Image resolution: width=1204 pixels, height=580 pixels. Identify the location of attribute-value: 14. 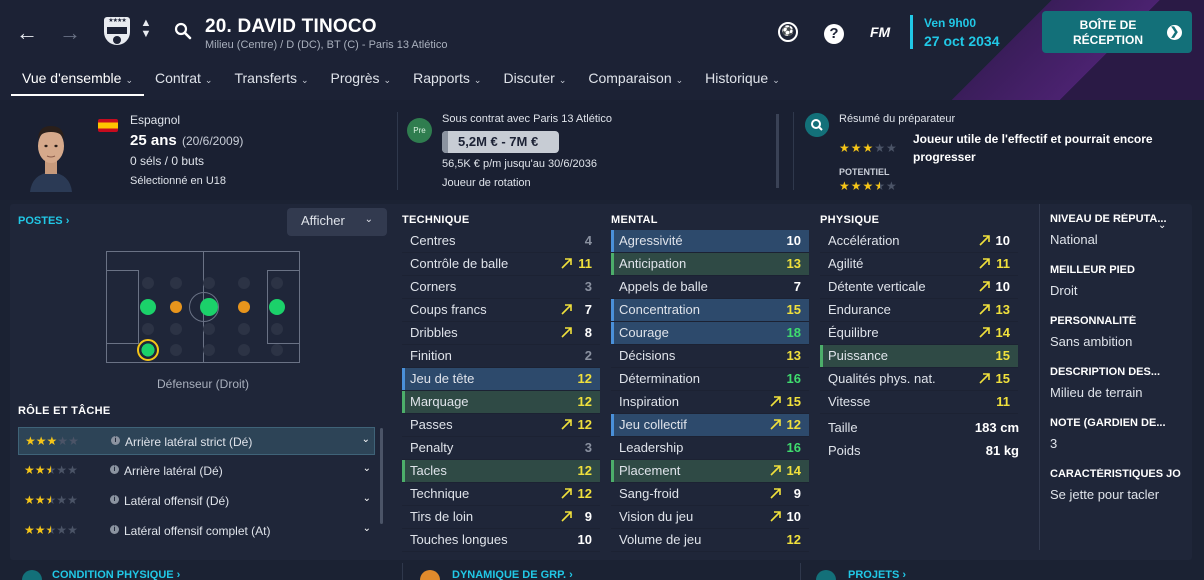
(793, 470).